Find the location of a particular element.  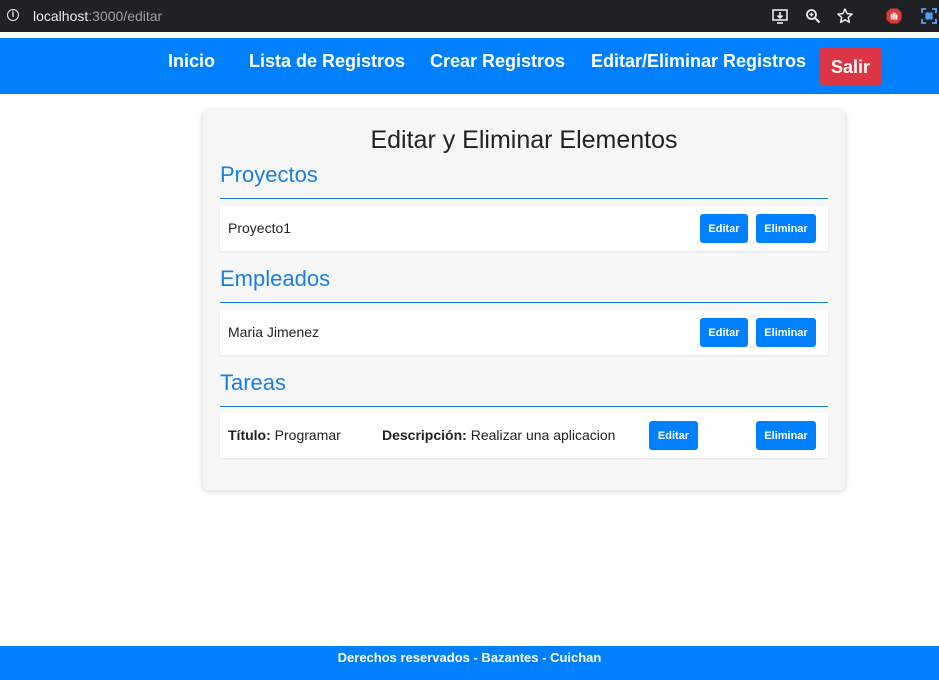

nav-link-inicio: Inicio is located at coordinates (191, 61).